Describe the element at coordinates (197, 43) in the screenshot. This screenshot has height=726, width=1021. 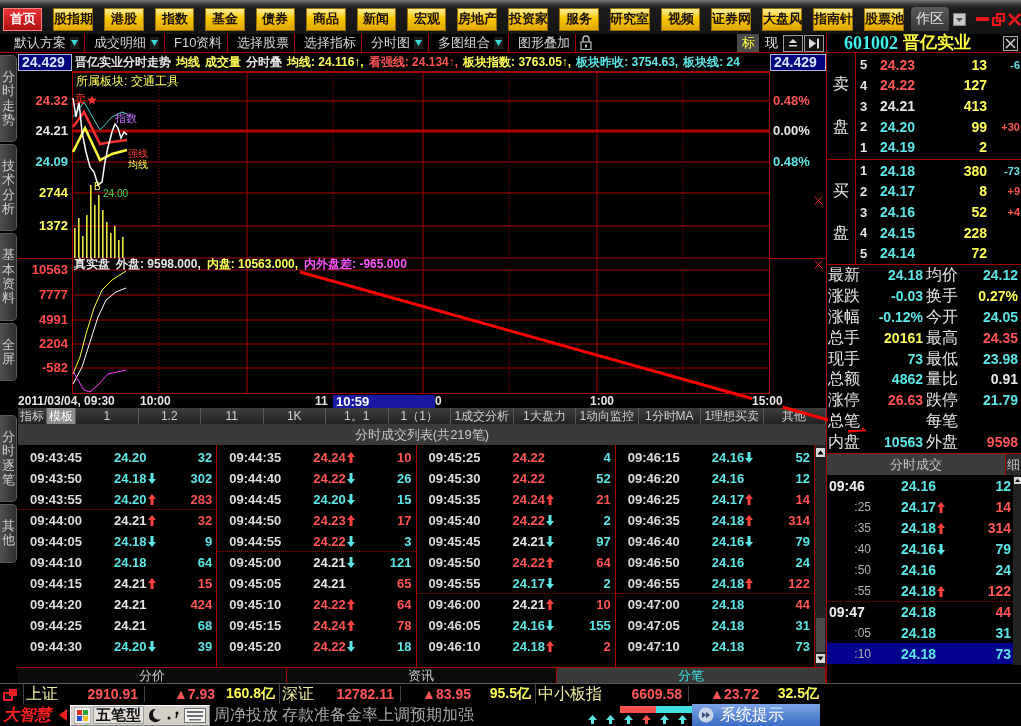
I see `toolbar-menu: F10资料` at that location.